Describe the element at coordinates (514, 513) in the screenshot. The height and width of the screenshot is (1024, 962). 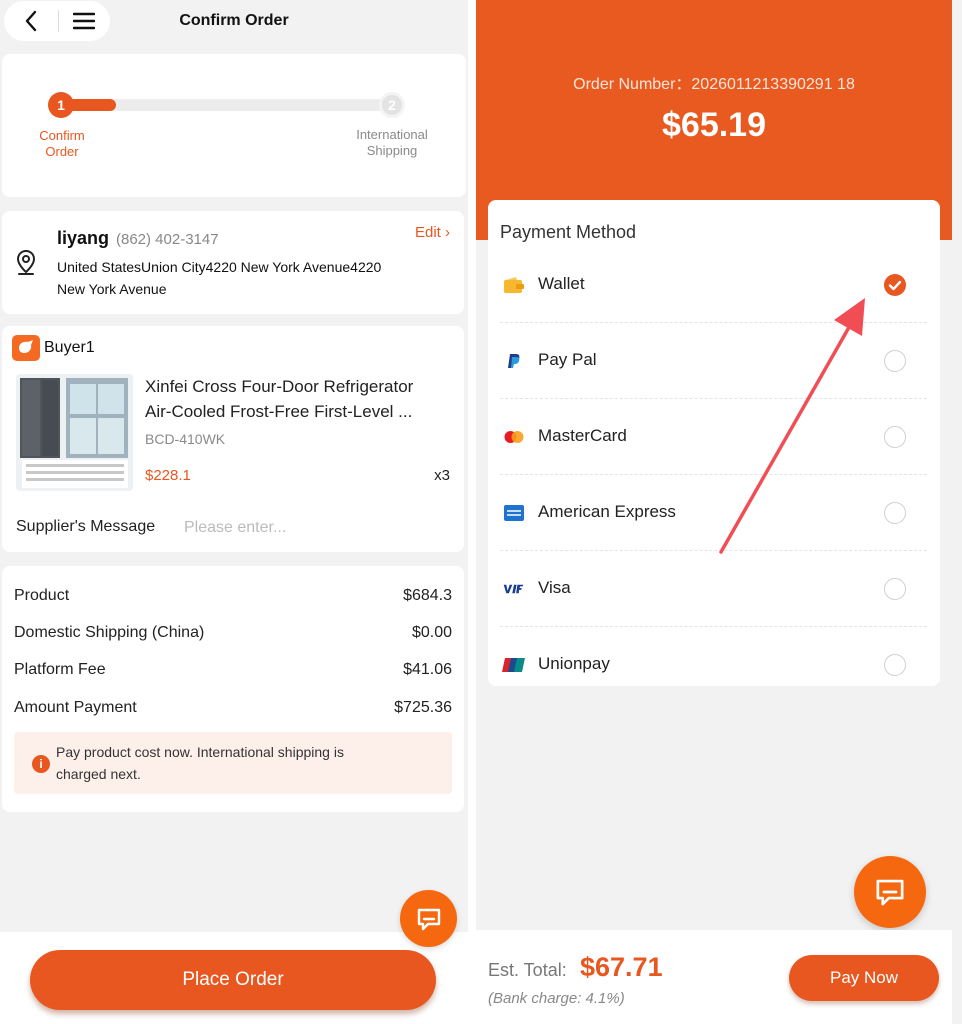
I see `amex-icon` at that location.